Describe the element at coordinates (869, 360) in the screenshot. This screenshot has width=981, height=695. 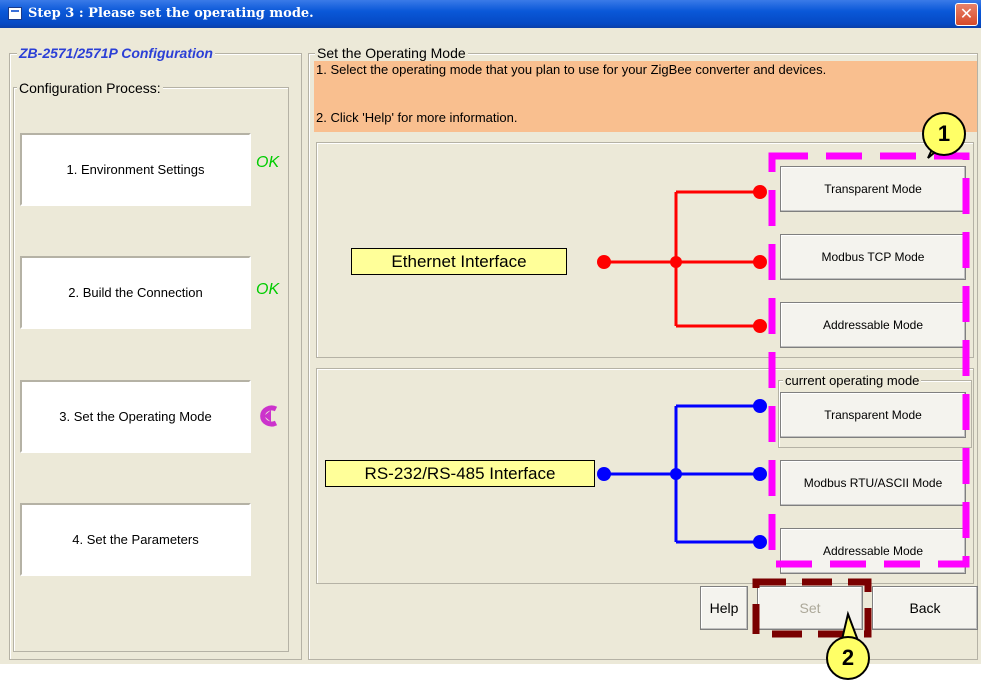
I see `modes-highlight-box` at that location.